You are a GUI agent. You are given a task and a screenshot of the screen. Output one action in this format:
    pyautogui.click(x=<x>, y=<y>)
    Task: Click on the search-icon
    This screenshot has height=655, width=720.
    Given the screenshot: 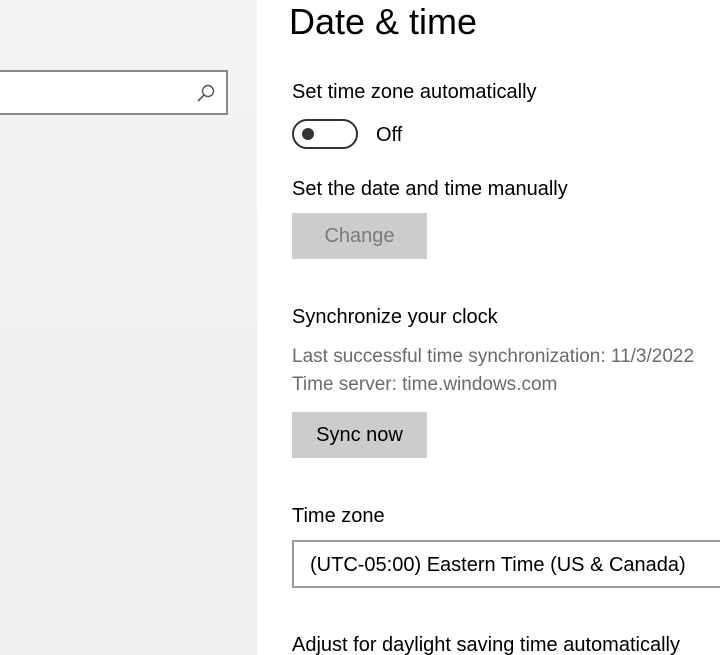 What is the action you would take?
    pyautogui.click(x=206, y=93)
    